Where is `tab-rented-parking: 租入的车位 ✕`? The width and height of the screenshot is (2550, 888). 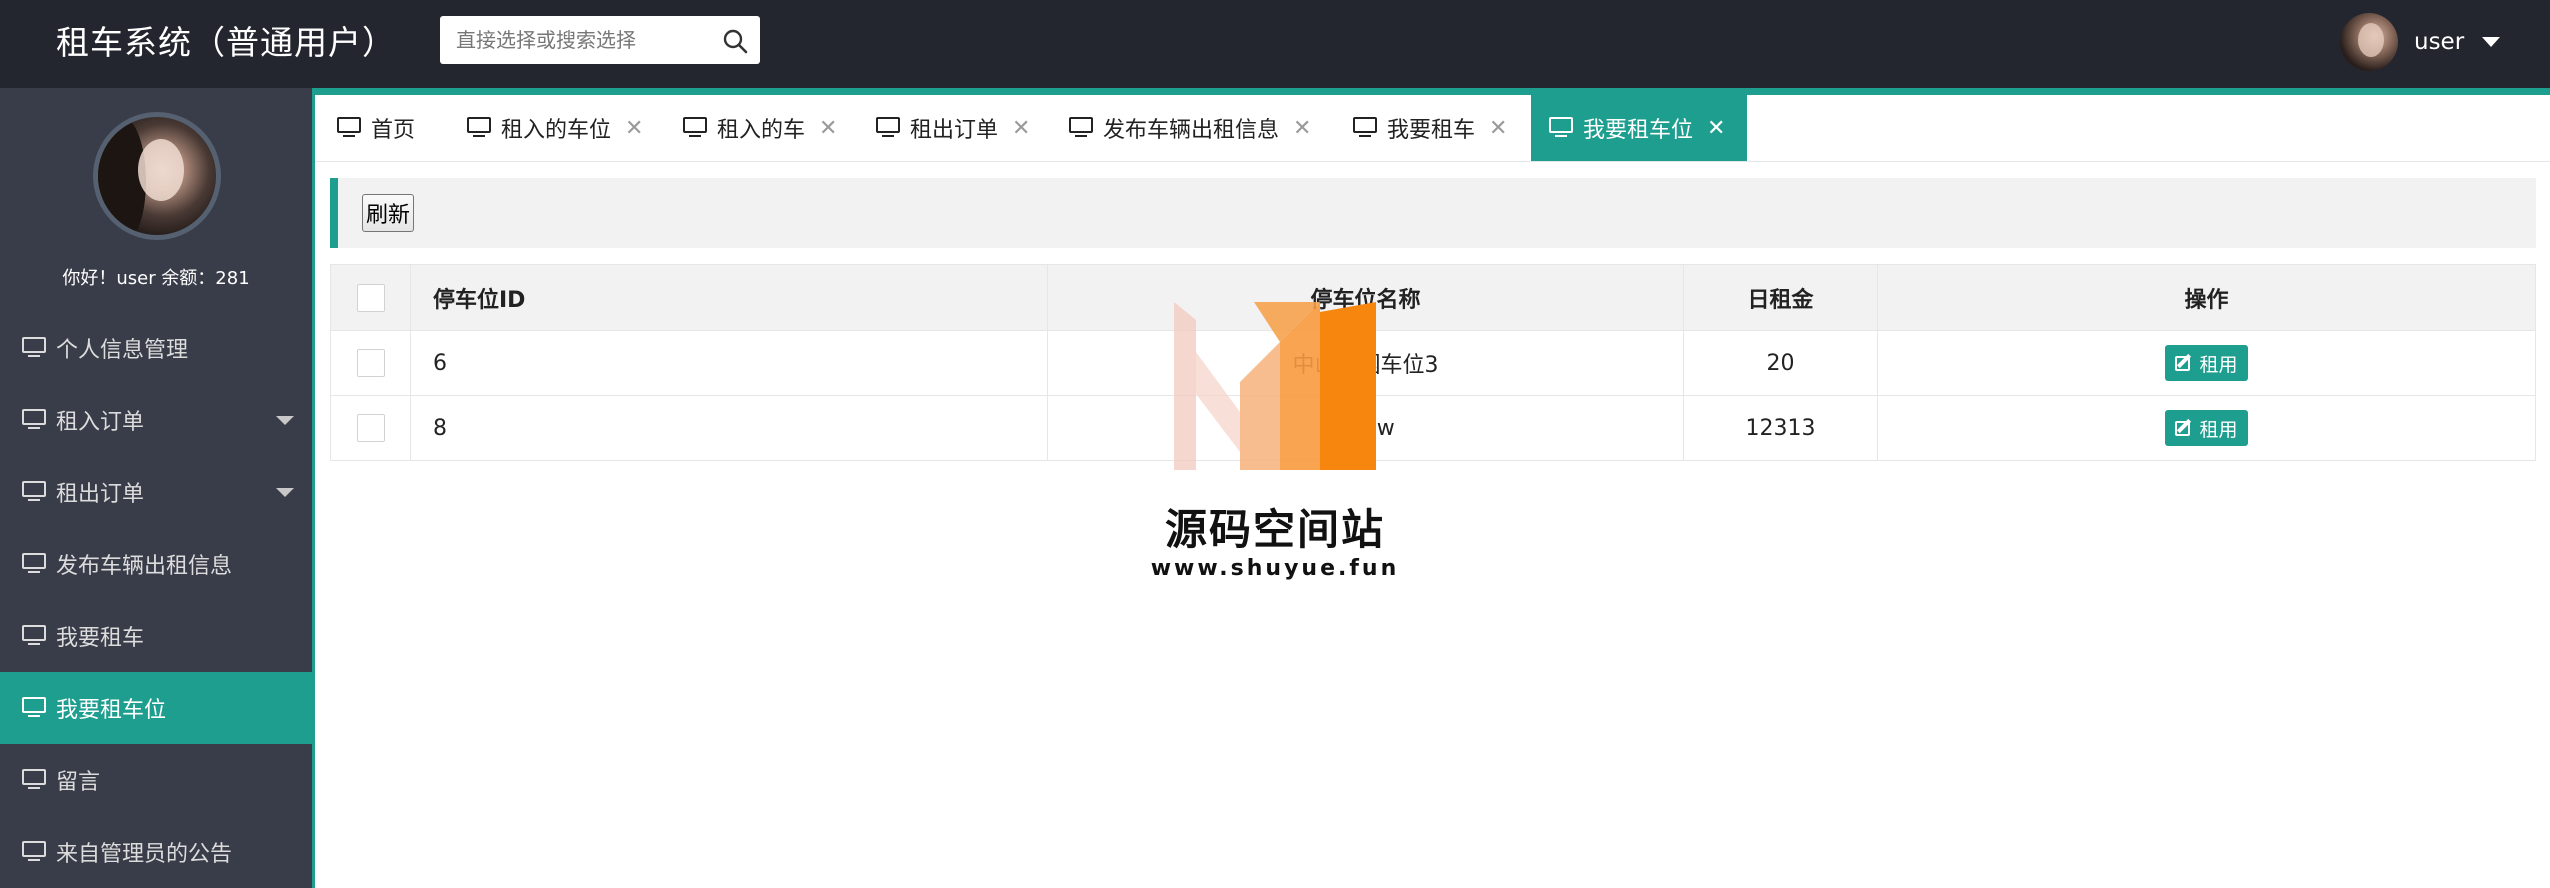
tab-rented-parking: 租入的车位 ✕ is located at coordinates (555, 128).